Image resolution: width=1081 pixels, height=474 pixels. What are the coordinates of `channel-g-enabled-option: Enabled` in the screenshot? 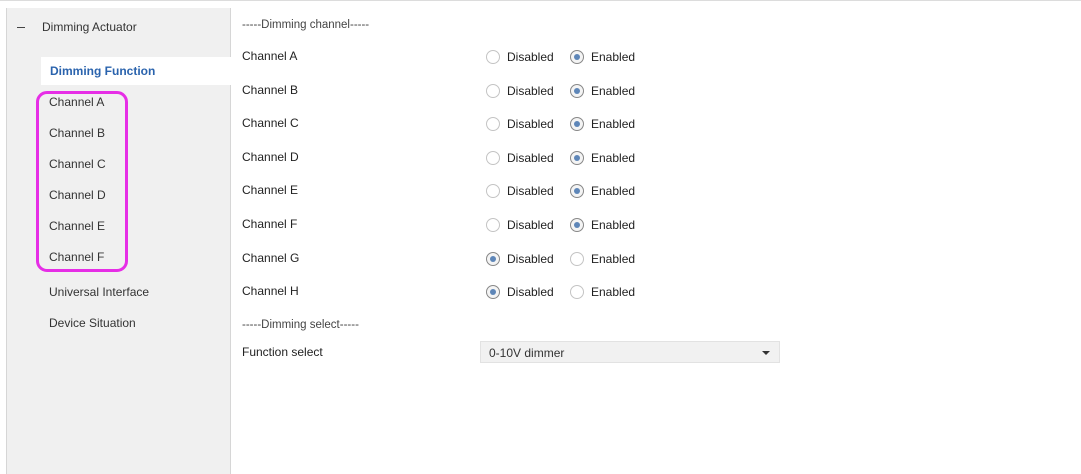 It's located at (602, 259).